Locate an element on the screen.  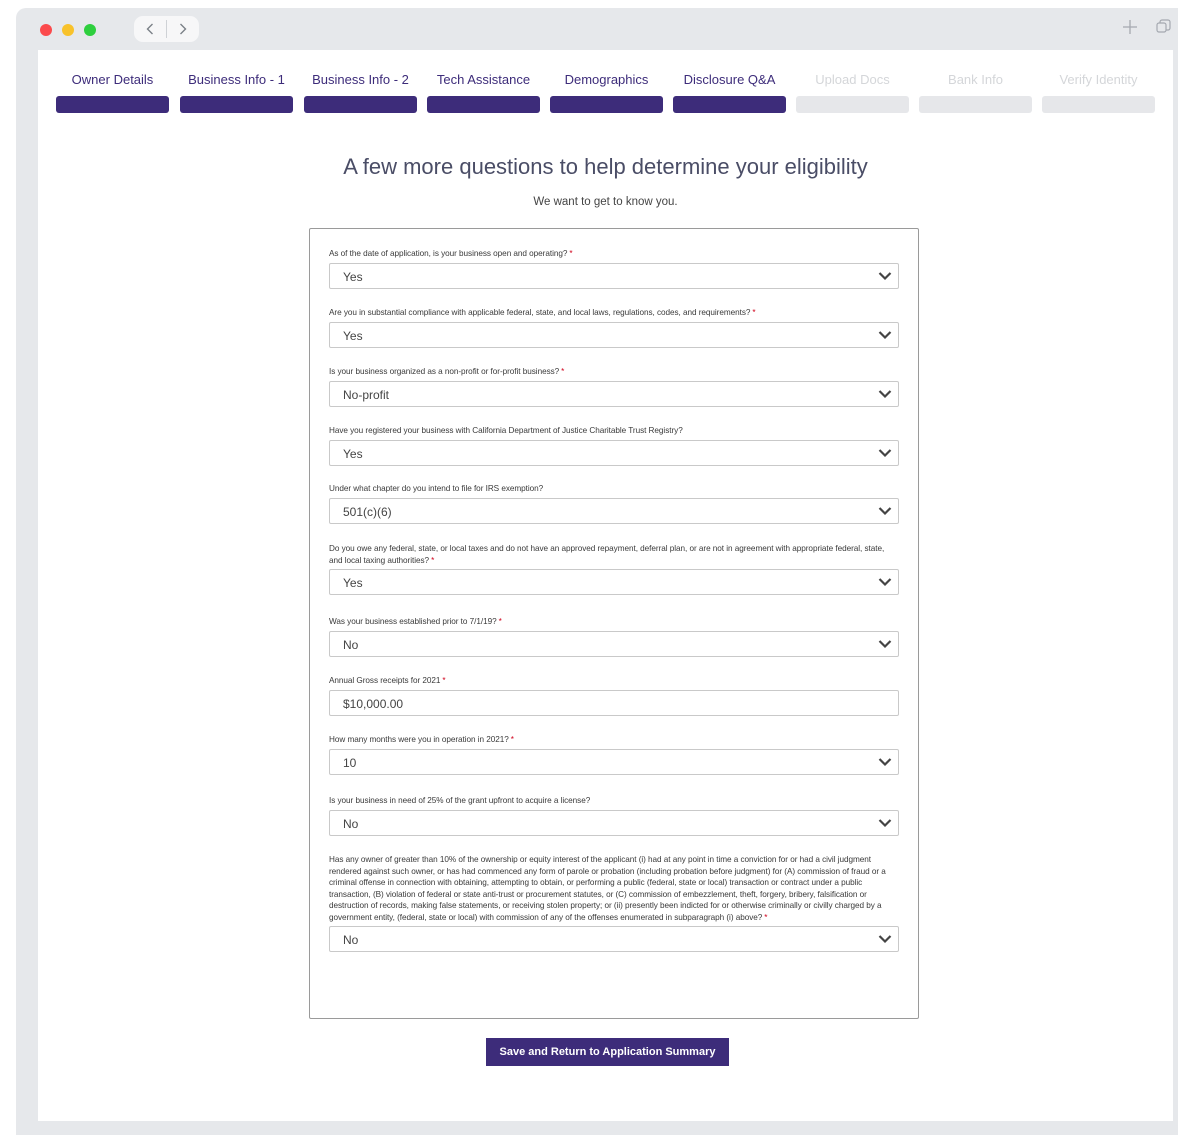
step-label: Demographics is located at coordinates (606, 79).